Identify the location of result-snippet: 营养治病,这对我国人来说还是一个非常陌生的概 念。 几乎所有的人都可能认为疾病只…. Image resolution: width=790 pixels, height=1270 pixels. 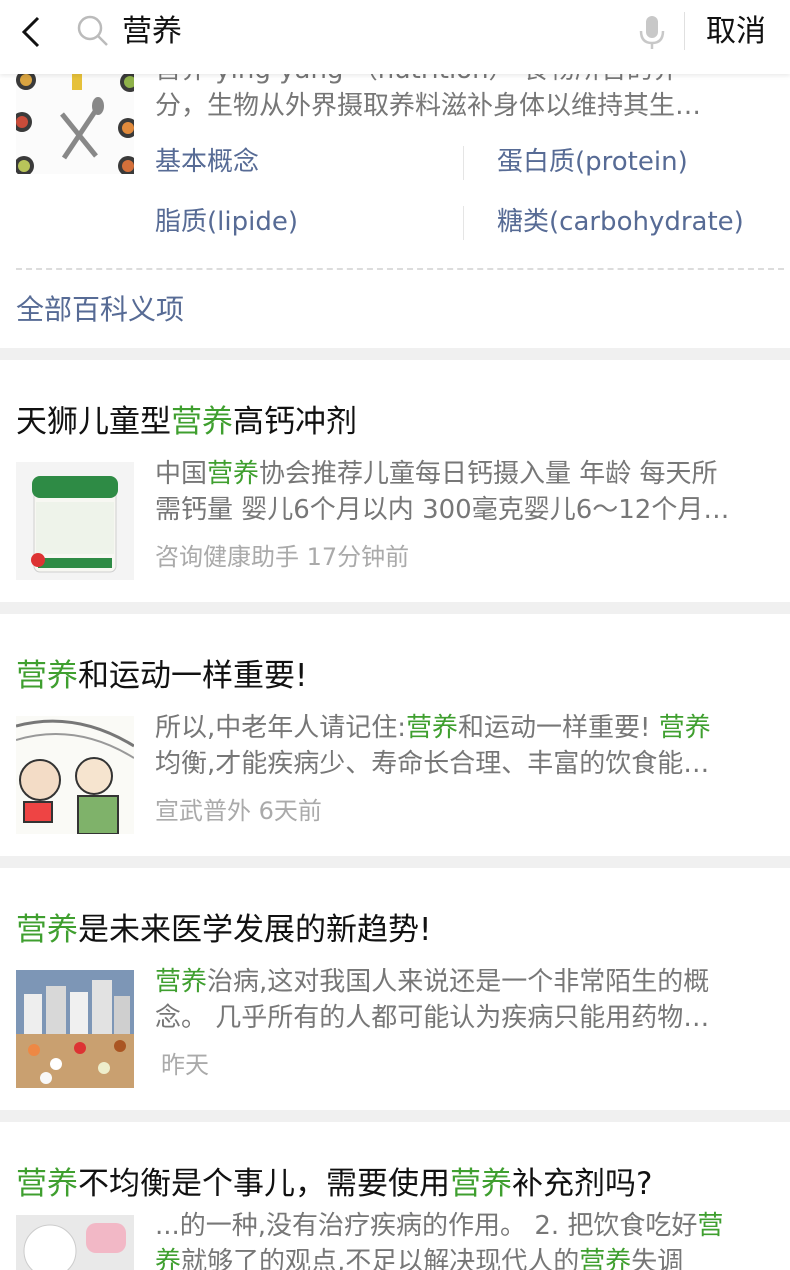
(432, 1000).